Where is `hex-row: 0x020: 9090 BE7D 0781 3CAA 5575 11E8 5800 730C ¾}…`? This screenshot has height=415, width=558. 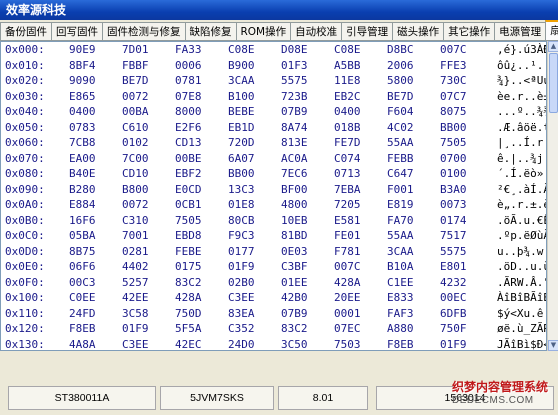
hex-row: 0x020: 9090 BE7D 0781 3CAA 5575 11E8 5800 730C ¾}… is located at coordinates (273, 81).